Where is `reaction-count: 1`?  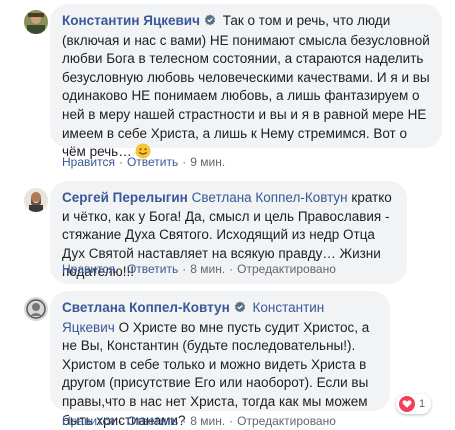 reaction-count: 1 is located at coordinates (422, 404).